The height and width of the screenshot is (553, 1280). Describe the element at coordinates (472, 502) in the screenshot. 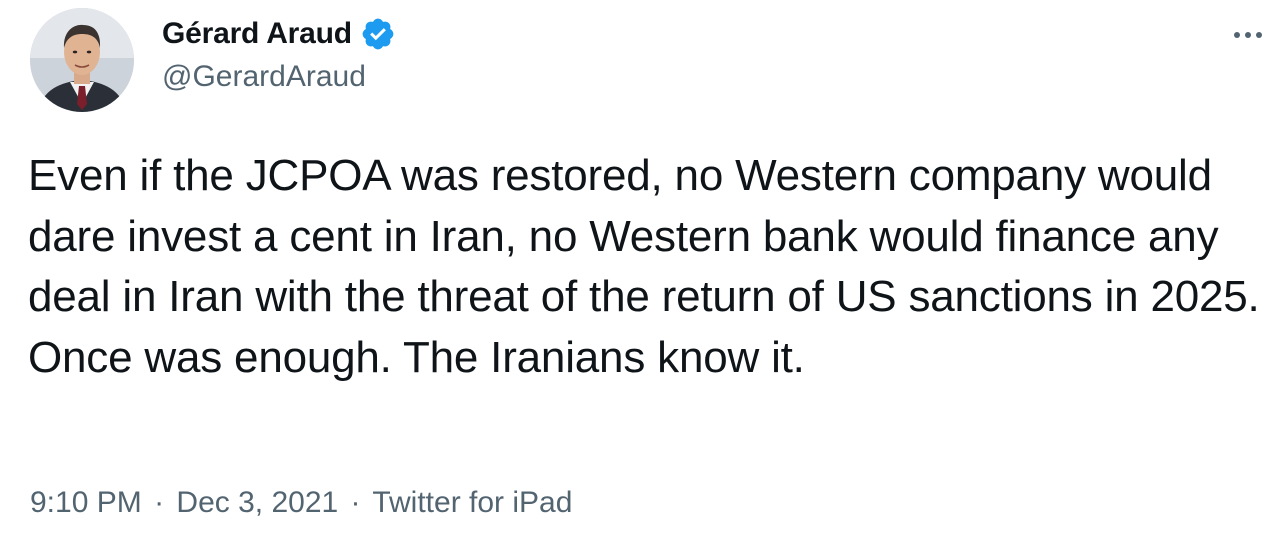

I see `tweet-source: Twitter for iPad` at that location.